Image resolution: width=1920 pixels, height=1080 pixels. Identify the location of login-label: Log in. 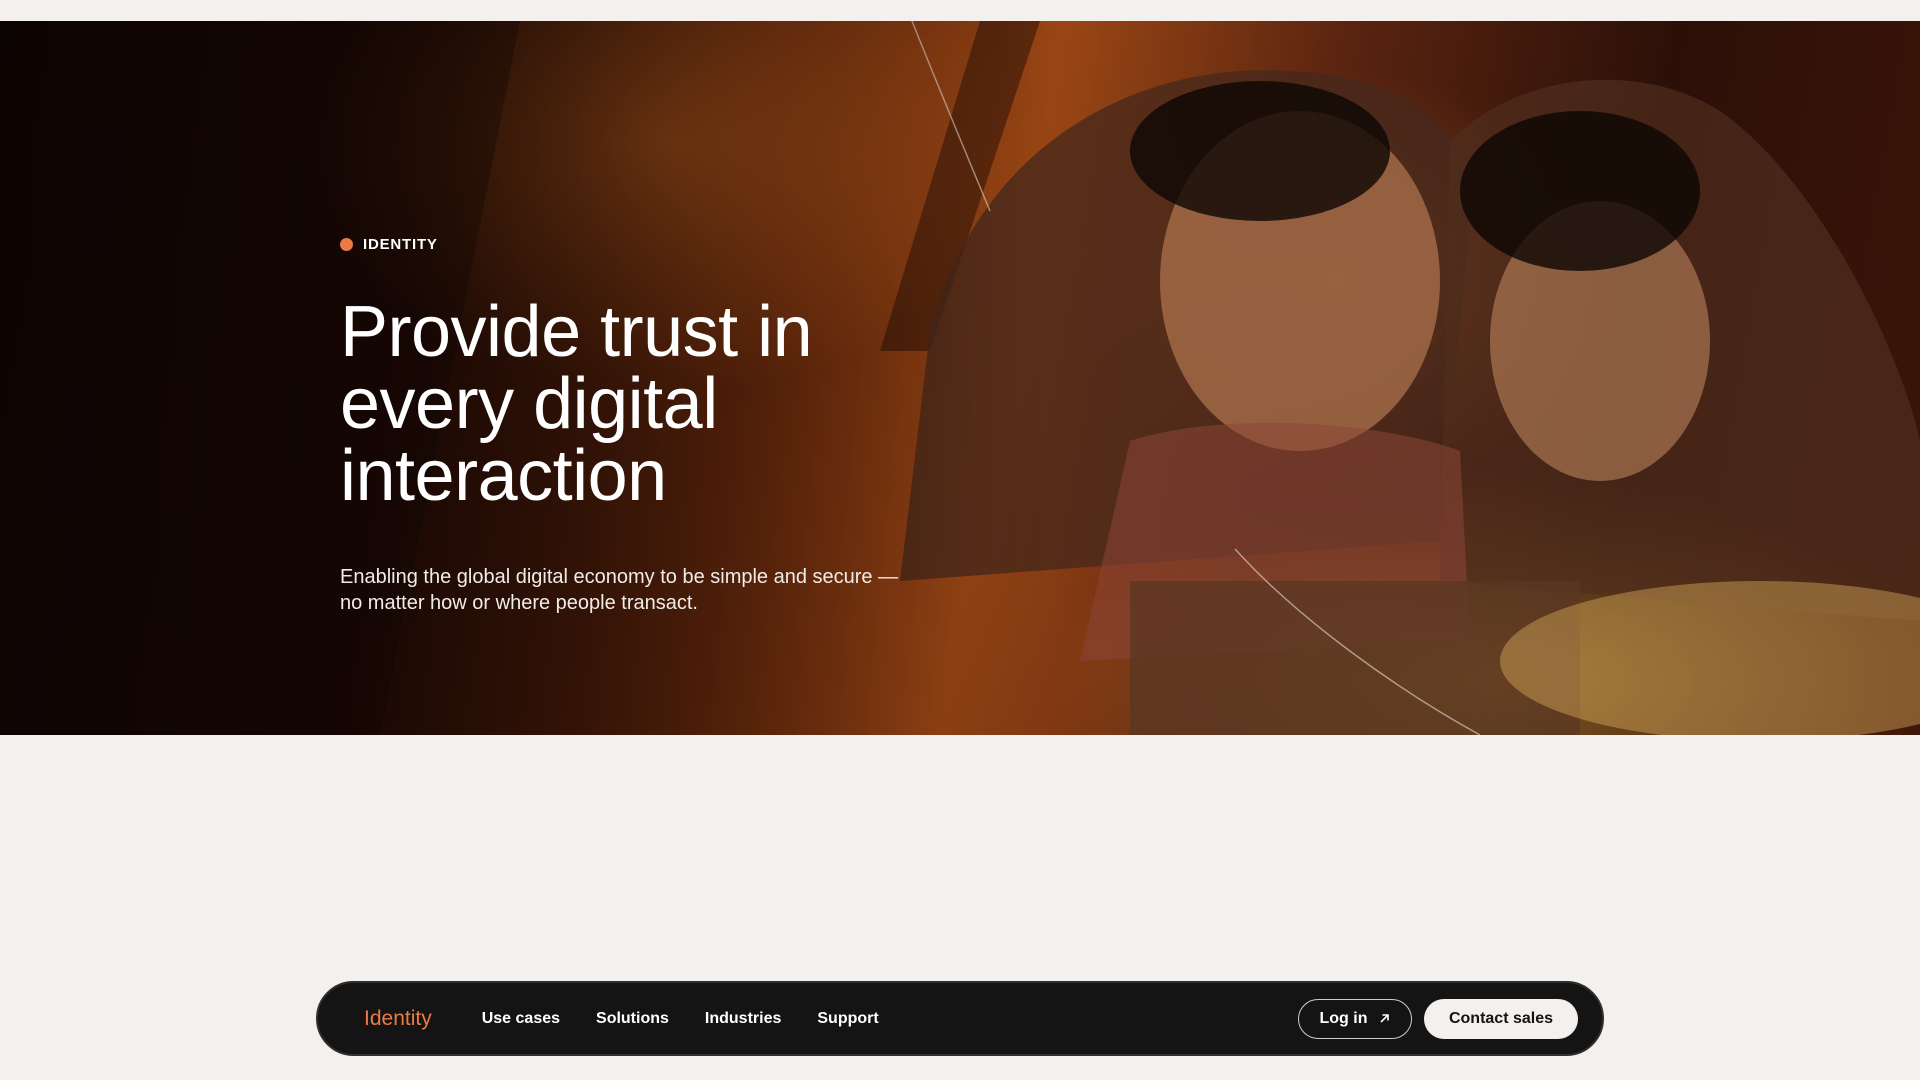
(1343, 1018).